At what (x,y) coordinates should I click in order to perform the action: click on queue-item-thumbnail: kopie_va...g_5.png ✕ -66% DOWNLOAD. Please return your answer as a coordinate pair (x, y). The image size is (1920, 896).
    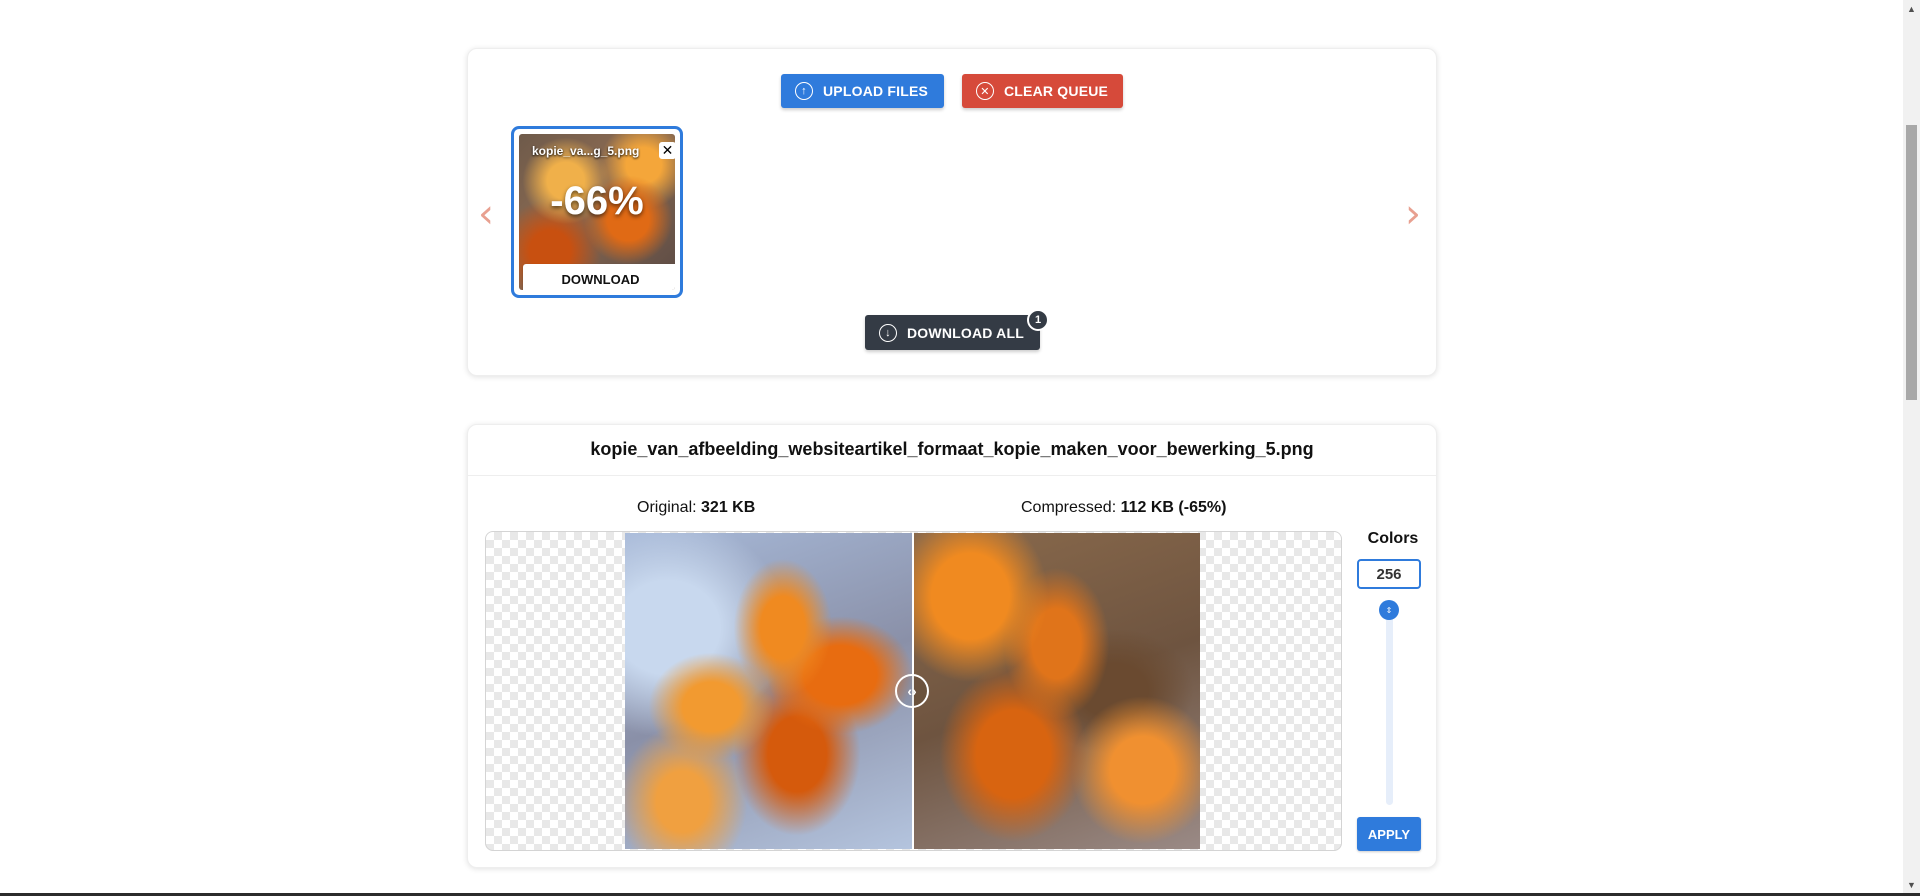
    Looking at the image, I should click on (597, 212).